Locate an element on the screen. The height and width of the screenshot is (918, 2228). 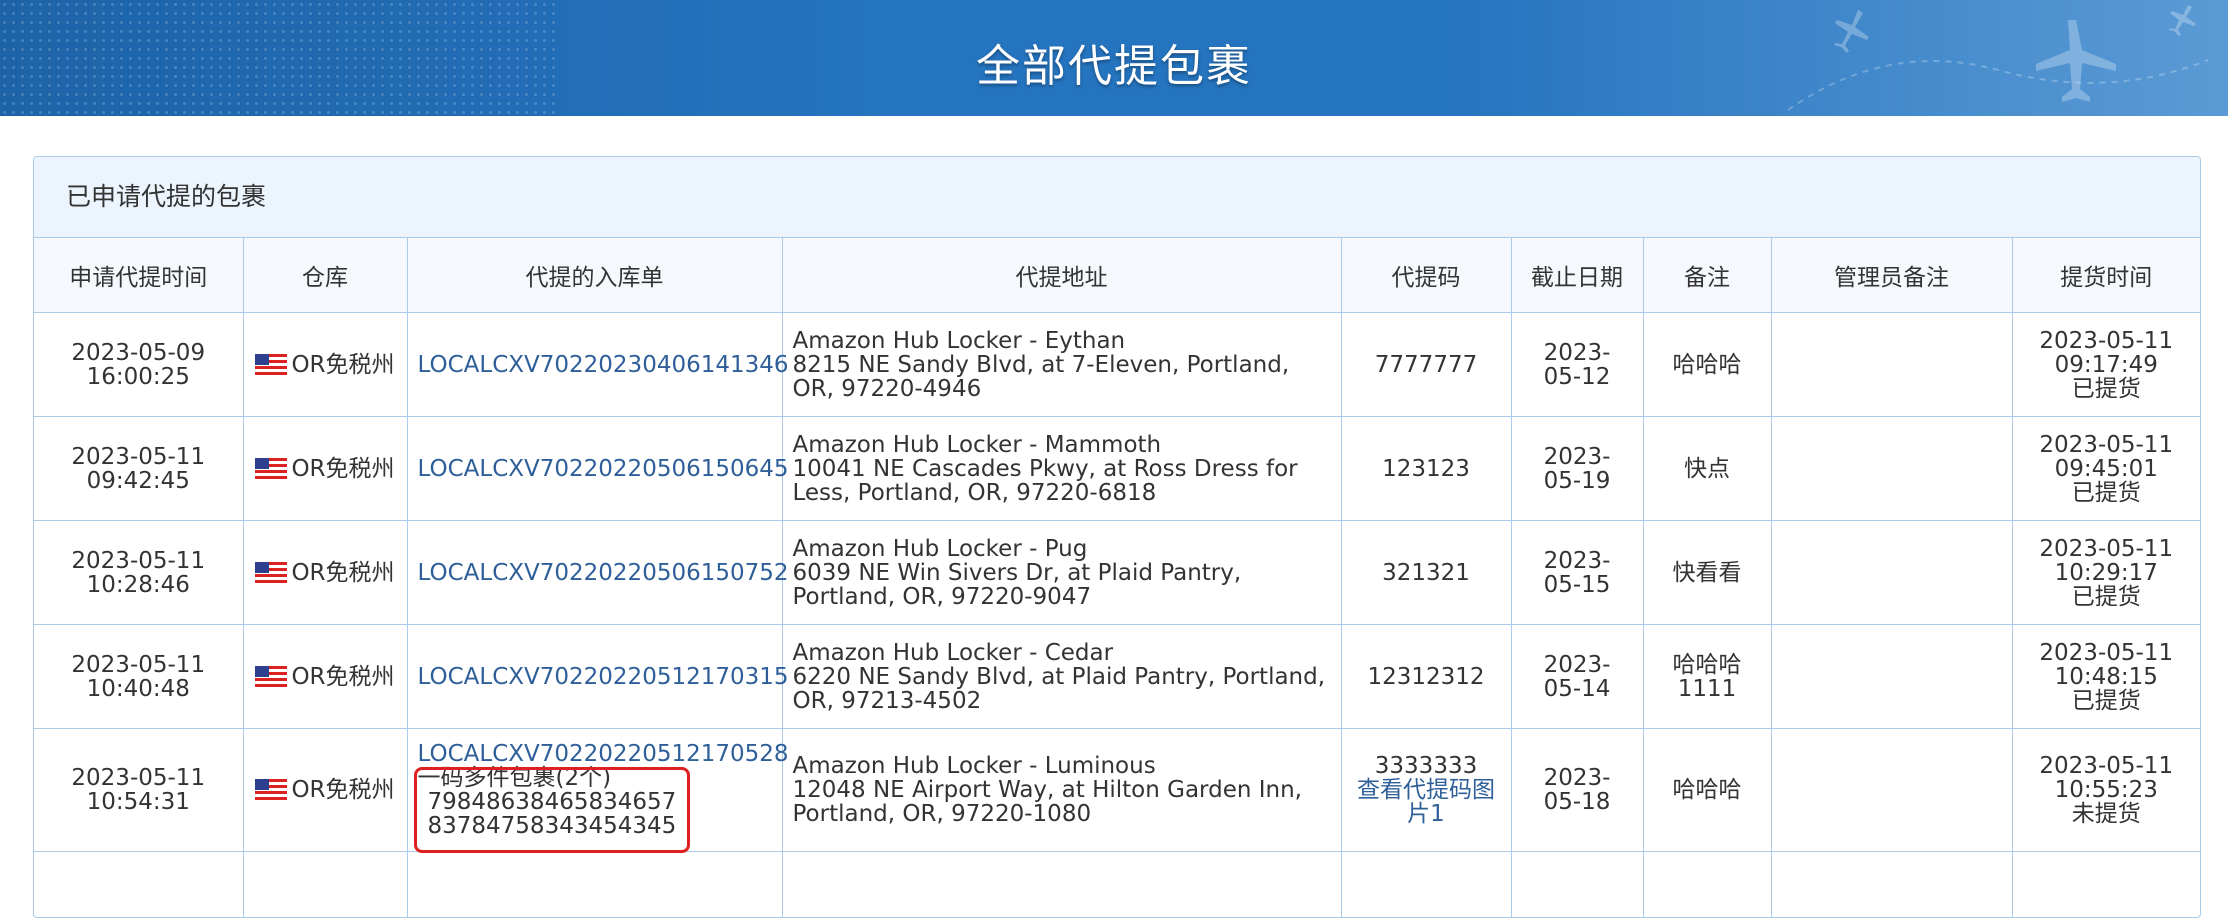
apply-time-cell: 2023-05-1110:40:48 is located at coordinates (138, 677).